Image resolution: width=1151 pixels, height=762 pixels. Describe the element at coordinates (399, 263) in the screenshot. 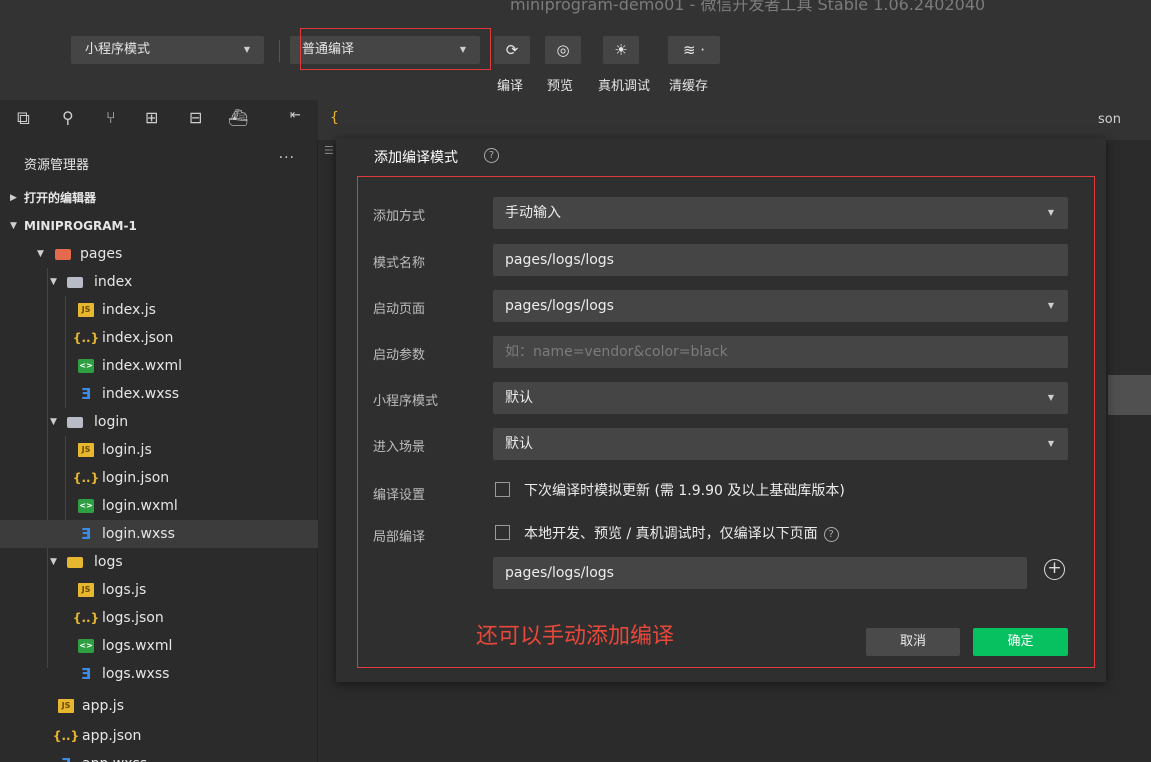

I see `mode-name-label: 模式名称` at that location.